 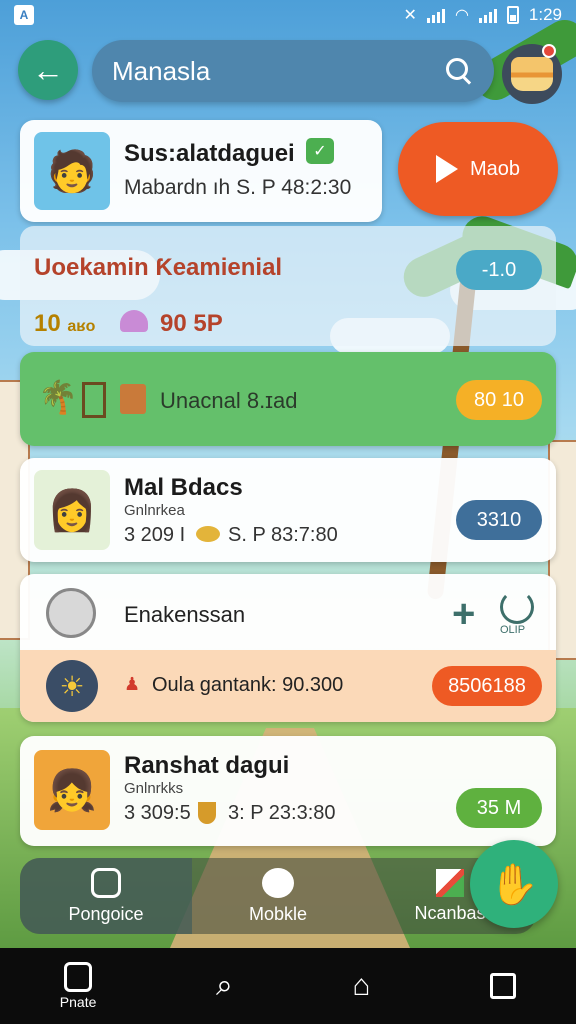 What do you see at coordinates (410, 15) in the screenshot?
I see `mute-icon: ✕` at bounding box center [410, 15].